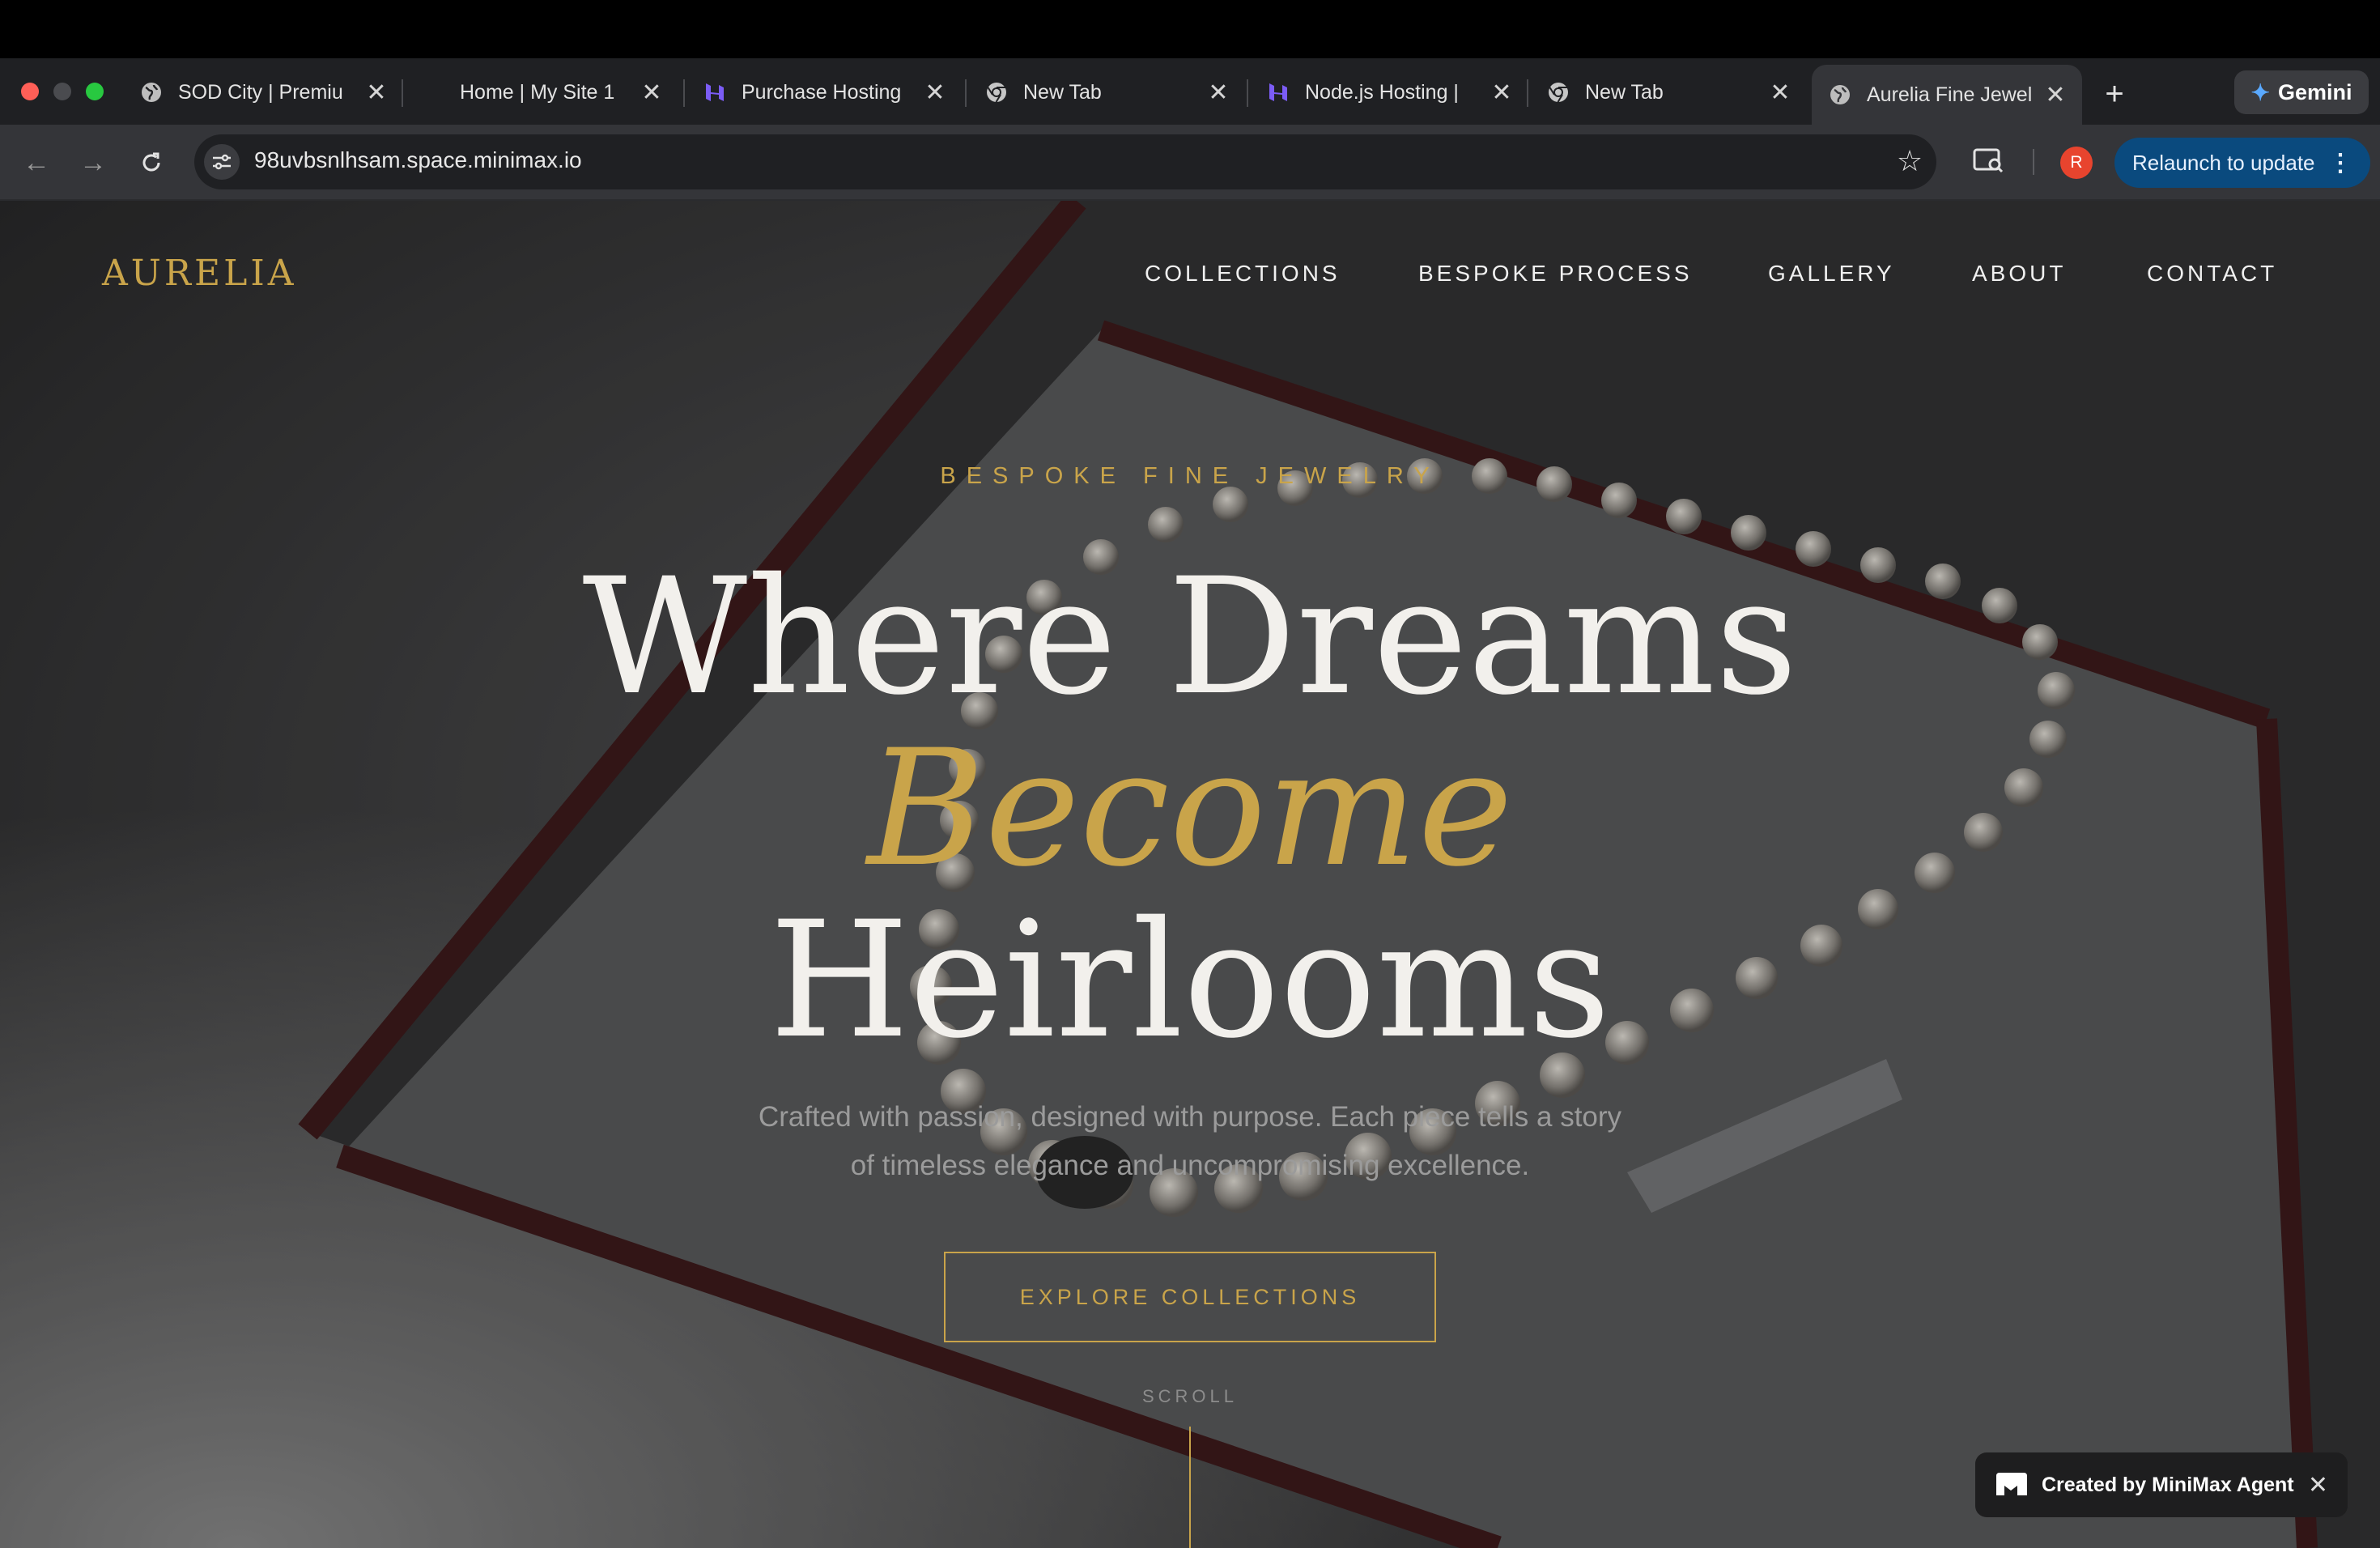  I want to click on gemini-button: ✦ Gemini, so click(2301, 92).